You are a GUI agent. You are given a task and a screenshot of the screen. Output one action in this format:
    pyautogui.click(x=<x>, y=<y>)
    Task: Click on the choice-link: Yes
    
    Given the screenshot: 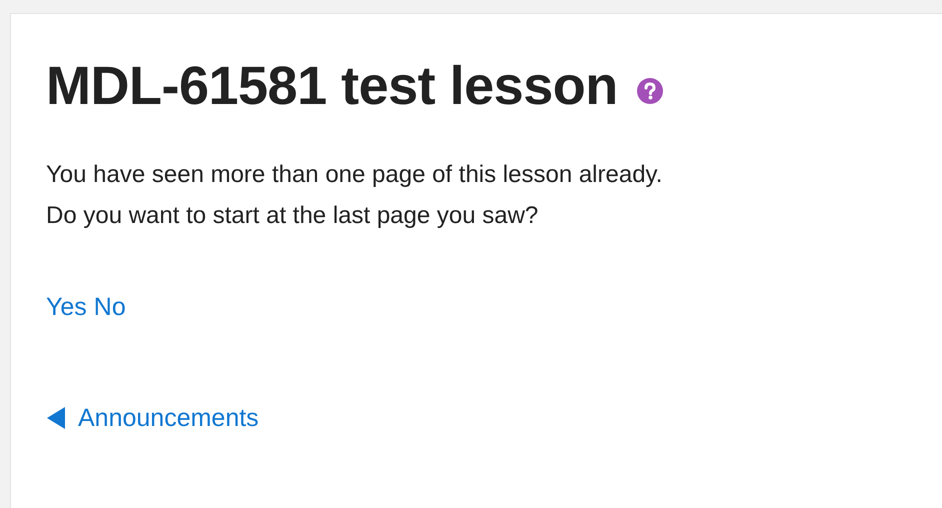 What is the action you would take?
    pyautogui.click(x=66, y=307)
    